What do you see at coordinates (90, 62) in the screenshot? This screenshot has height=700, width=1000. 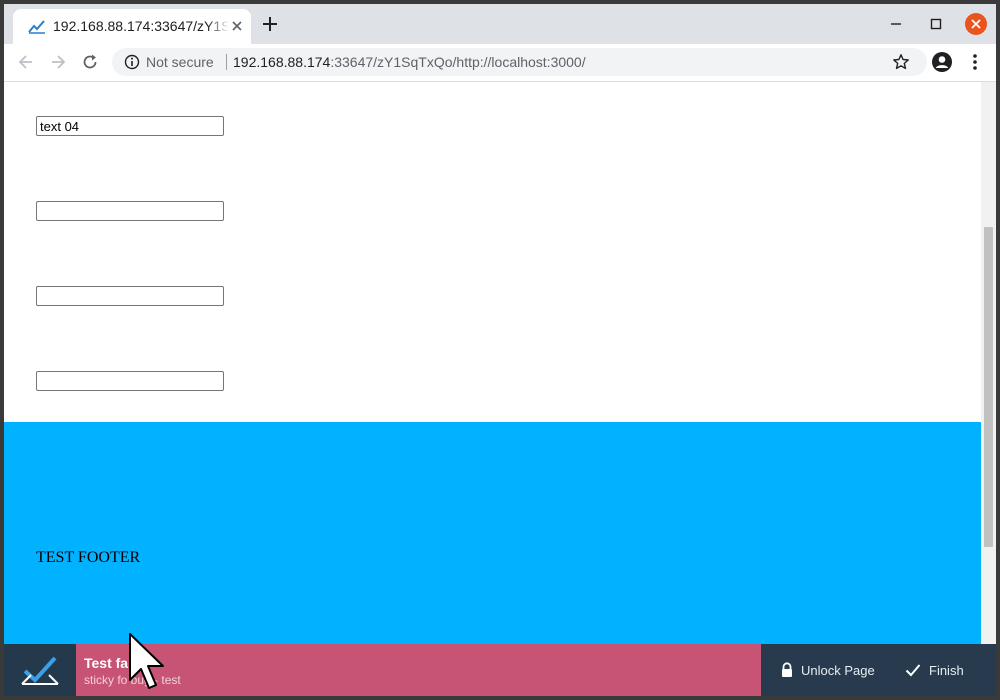 I see `reload-icon` at bounding box center [90, 62].